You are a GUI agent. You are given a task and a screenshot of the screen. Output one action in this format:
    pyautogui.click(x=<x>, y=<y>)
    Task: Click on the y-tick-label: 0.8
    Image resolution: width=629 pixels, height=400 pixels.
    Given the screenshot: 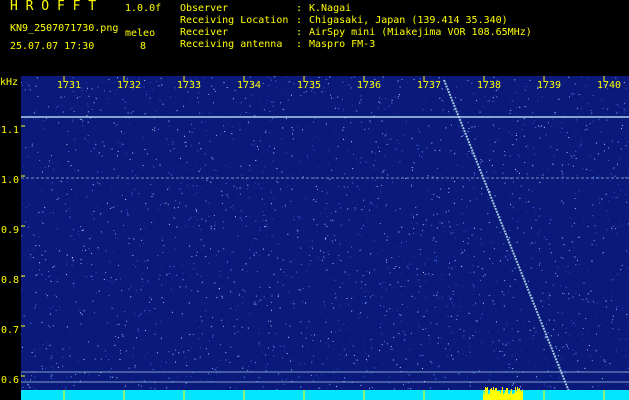 What is the action you would take?
    pyautogui.click(x=10, y=280)
    